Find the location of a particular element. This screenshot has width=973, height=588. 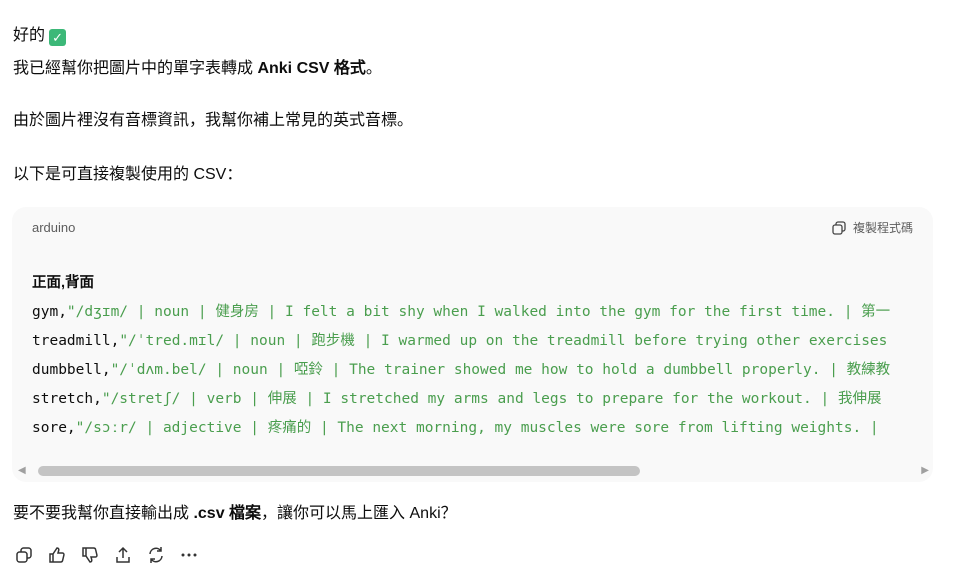

message-line-1: 好的 ✓ is located at coordinates (40, 33).